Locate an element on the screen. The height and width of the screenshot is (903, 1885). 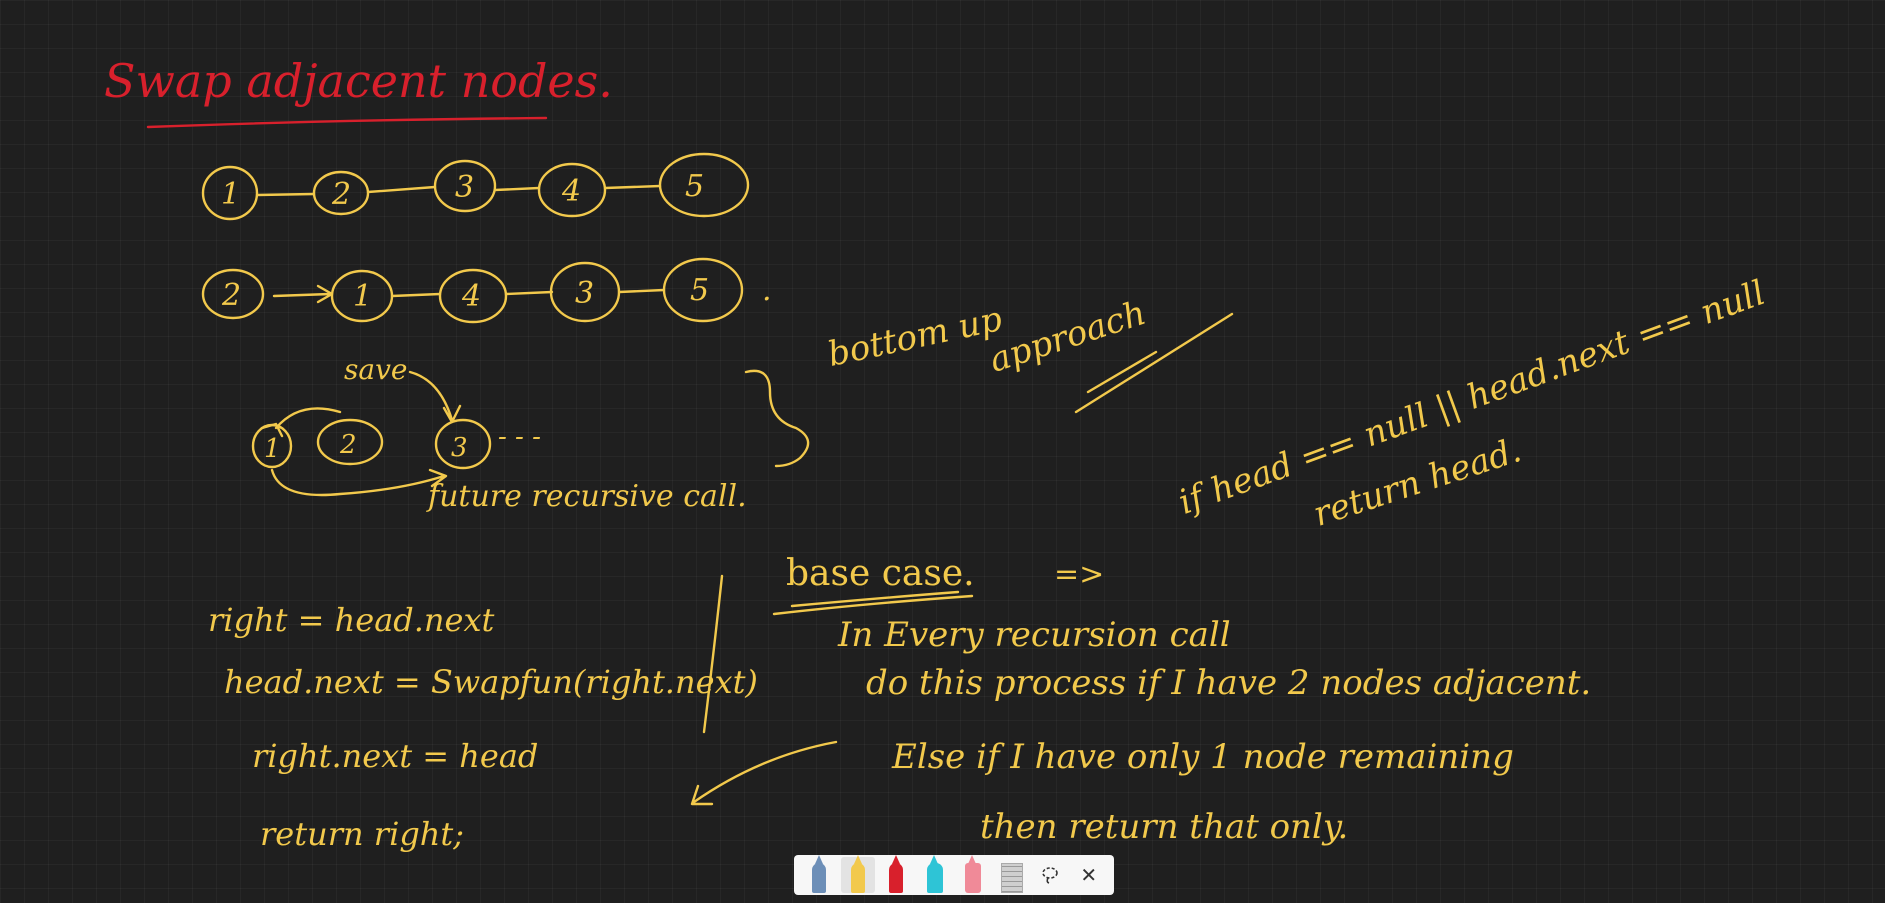
ballpoint-pen-icon is located at coordinates (819, 874).